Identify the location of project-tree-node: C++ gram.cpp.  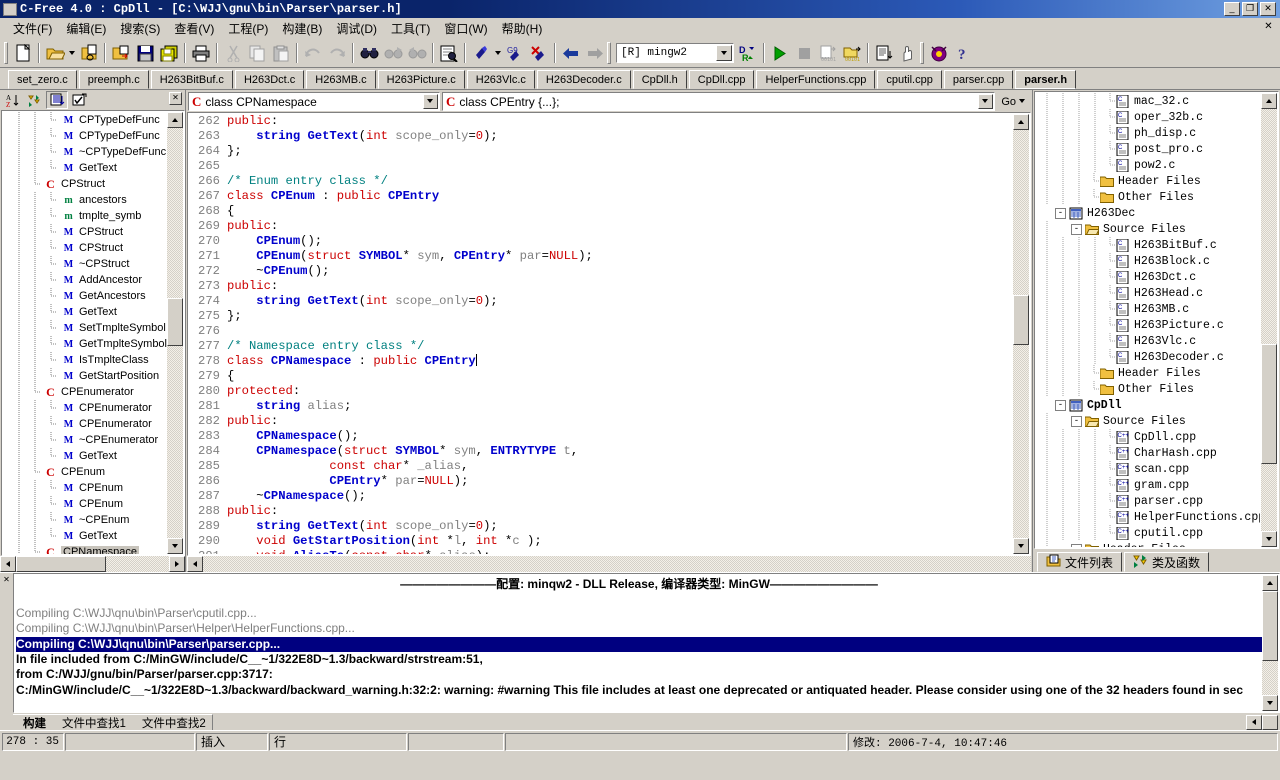
(1148, 485).